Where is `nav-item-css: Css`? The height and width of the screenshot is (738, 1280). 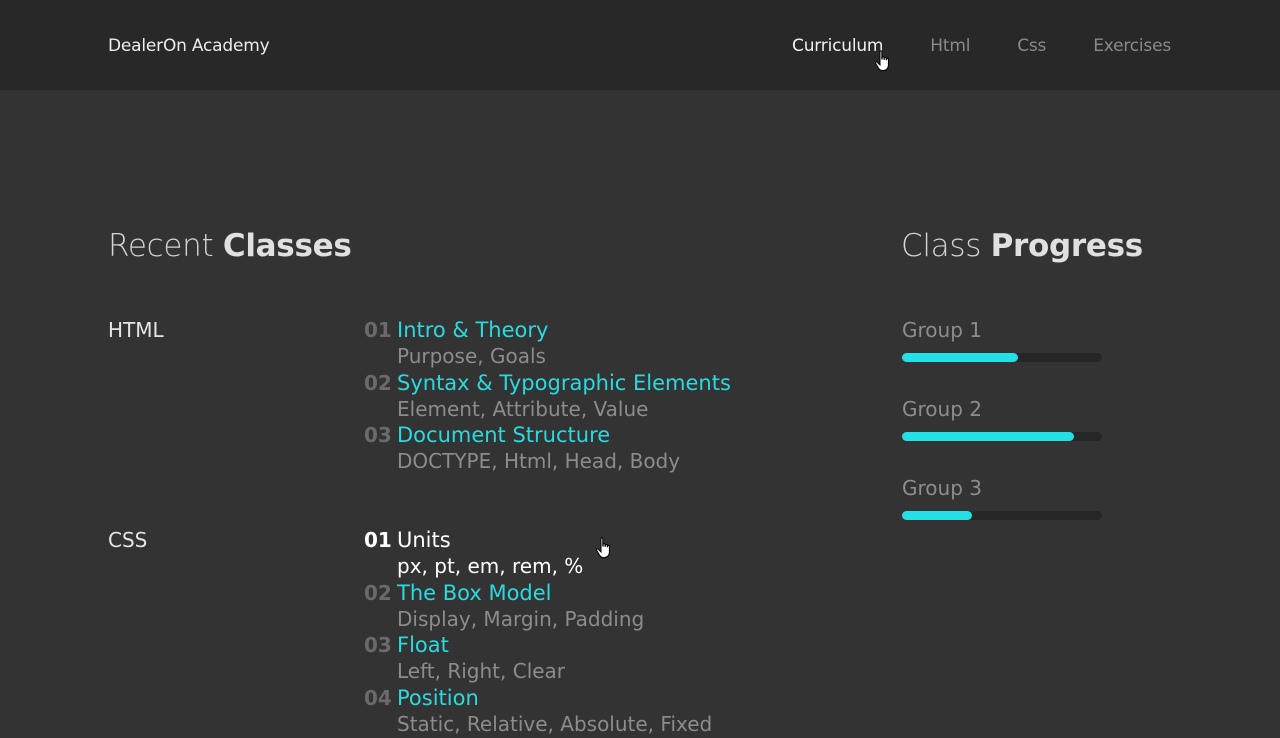 nav-item-css: Css is located at coordinates (1031, 46).